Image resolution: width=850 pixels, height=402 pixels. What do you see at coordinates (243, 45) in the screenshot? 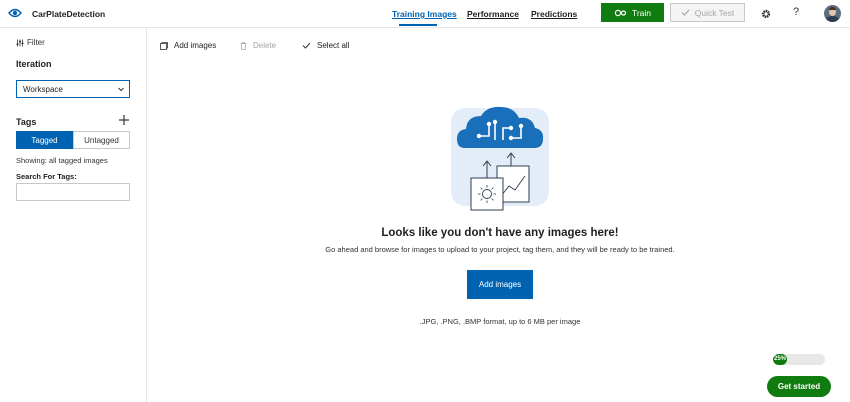
I see `trash-icon` at bounding box center [243, 45].